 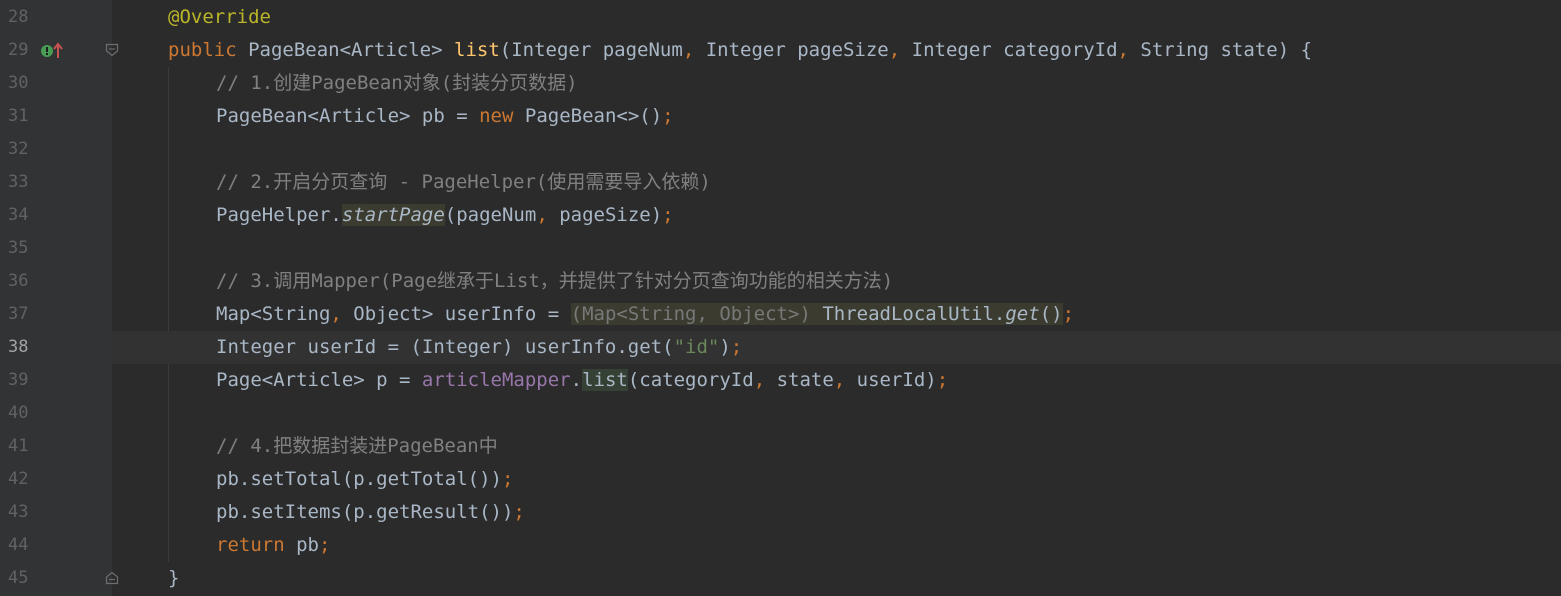 I want to click on gutter-line: 31, so click(x=56, y=116).